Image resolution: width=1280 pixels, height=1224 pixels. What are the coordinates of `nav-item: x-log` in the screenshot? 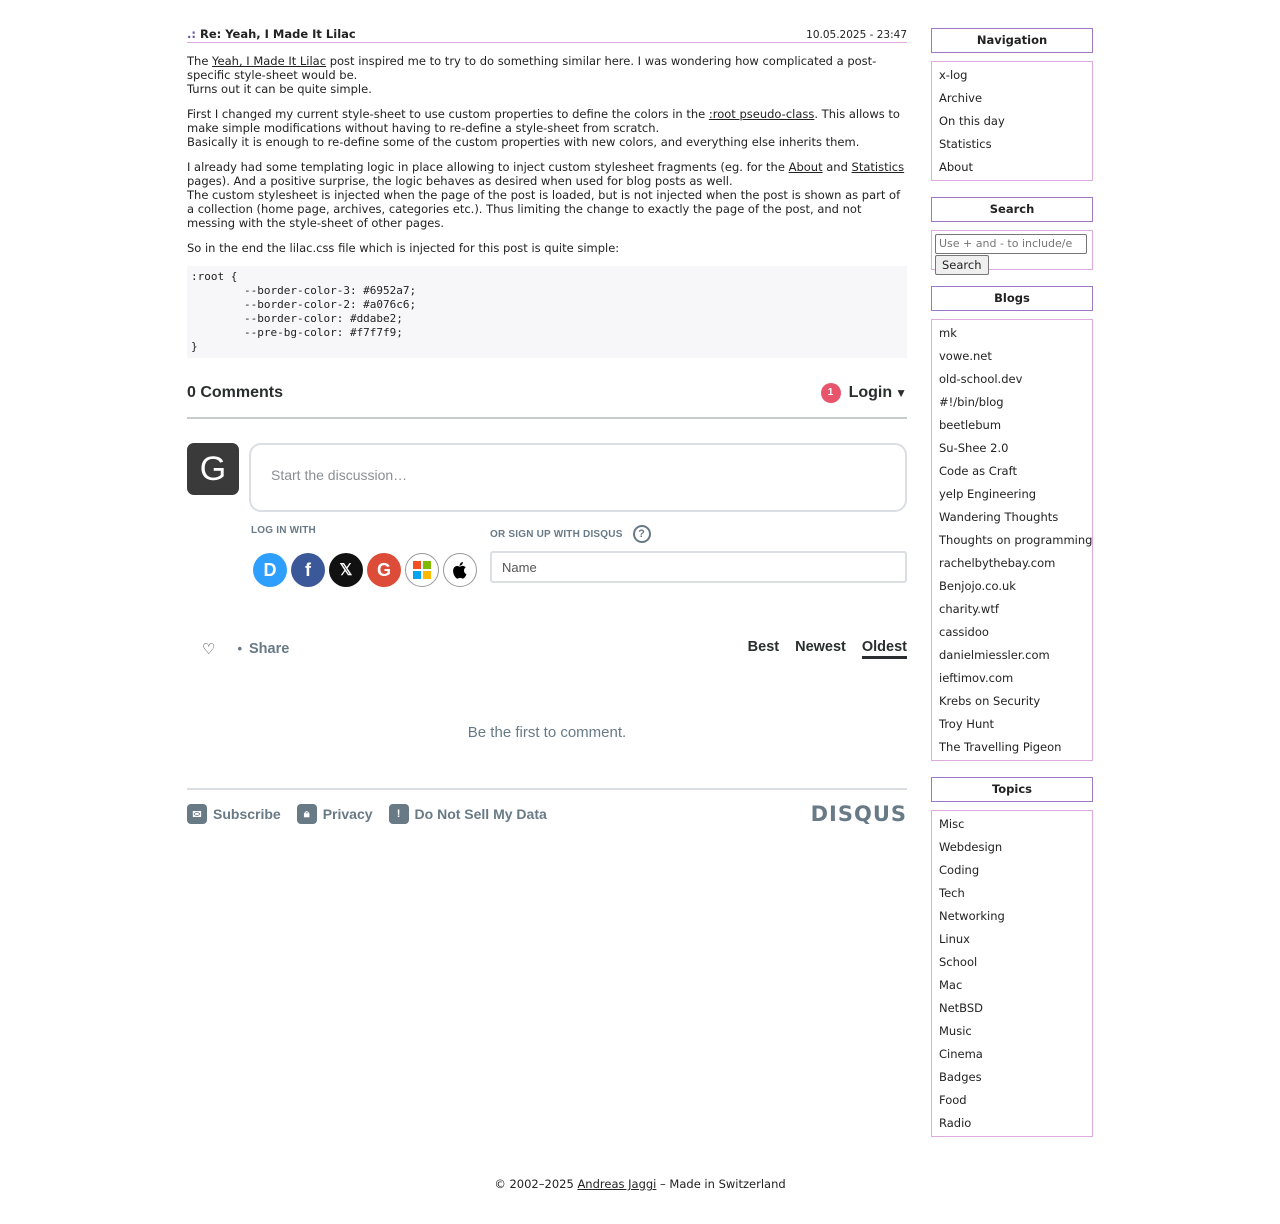 It's located at (1012, 75).